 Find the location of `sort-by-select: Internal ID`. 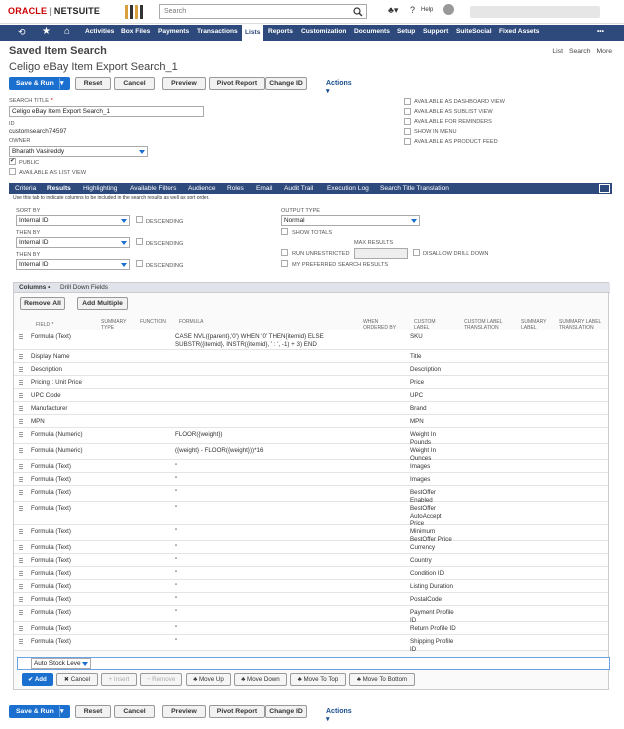

sort-by-select: Internal ID is located at coordinates (73, 220).